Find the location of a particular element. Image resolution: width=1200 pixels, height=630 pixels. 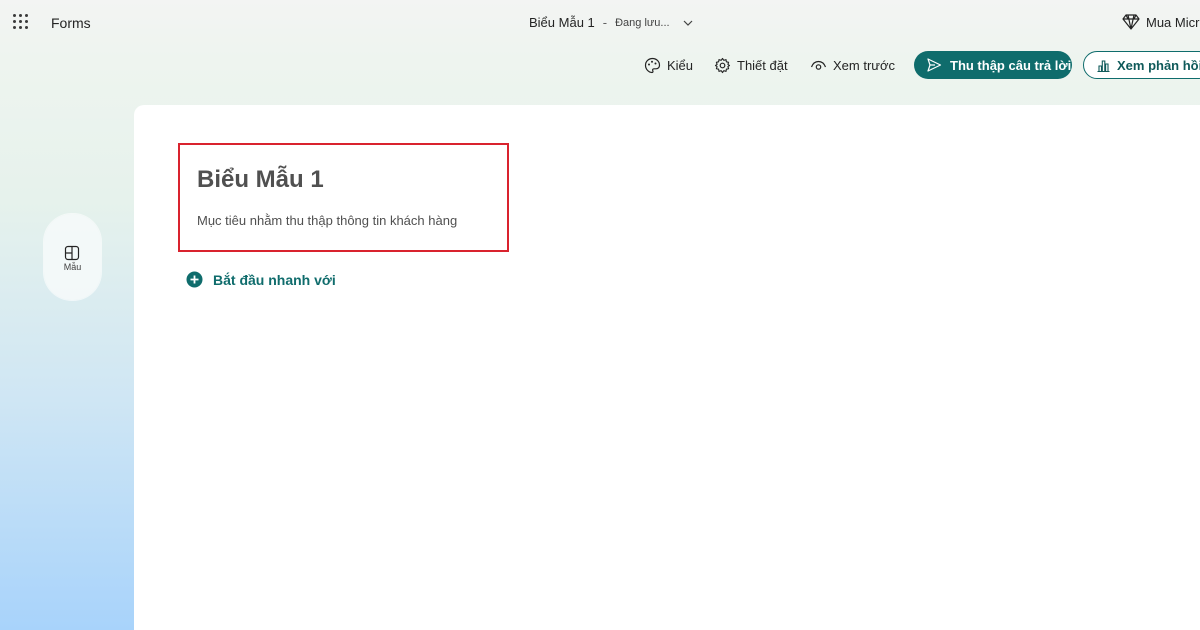

diamond-icon is located at coordinates (1131, 22).